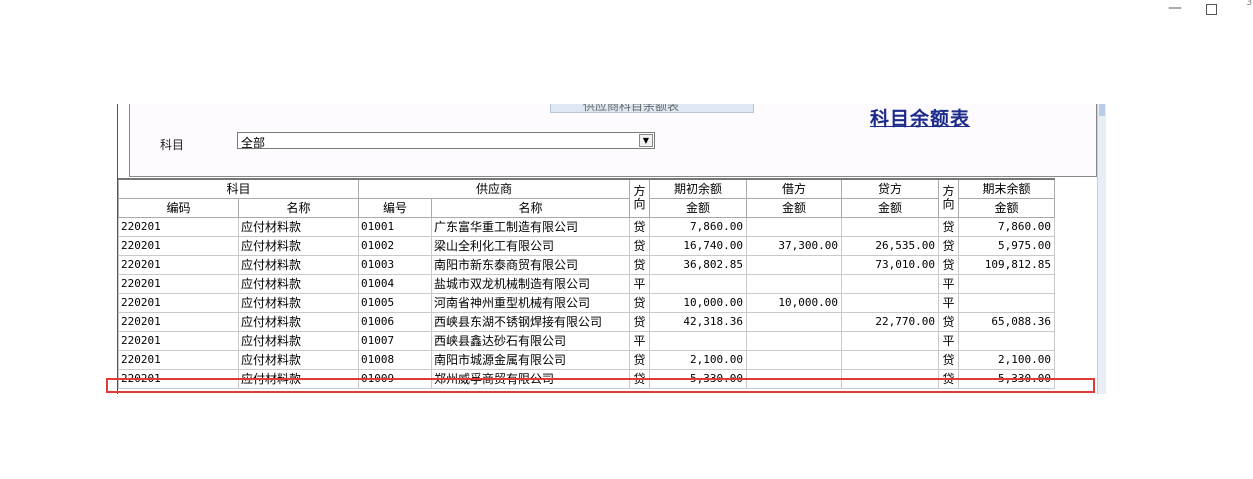 Image resolution: width=1253 pixels, height=479 pixels. I want to click on header-credit: 贷方, so click(890, 188).